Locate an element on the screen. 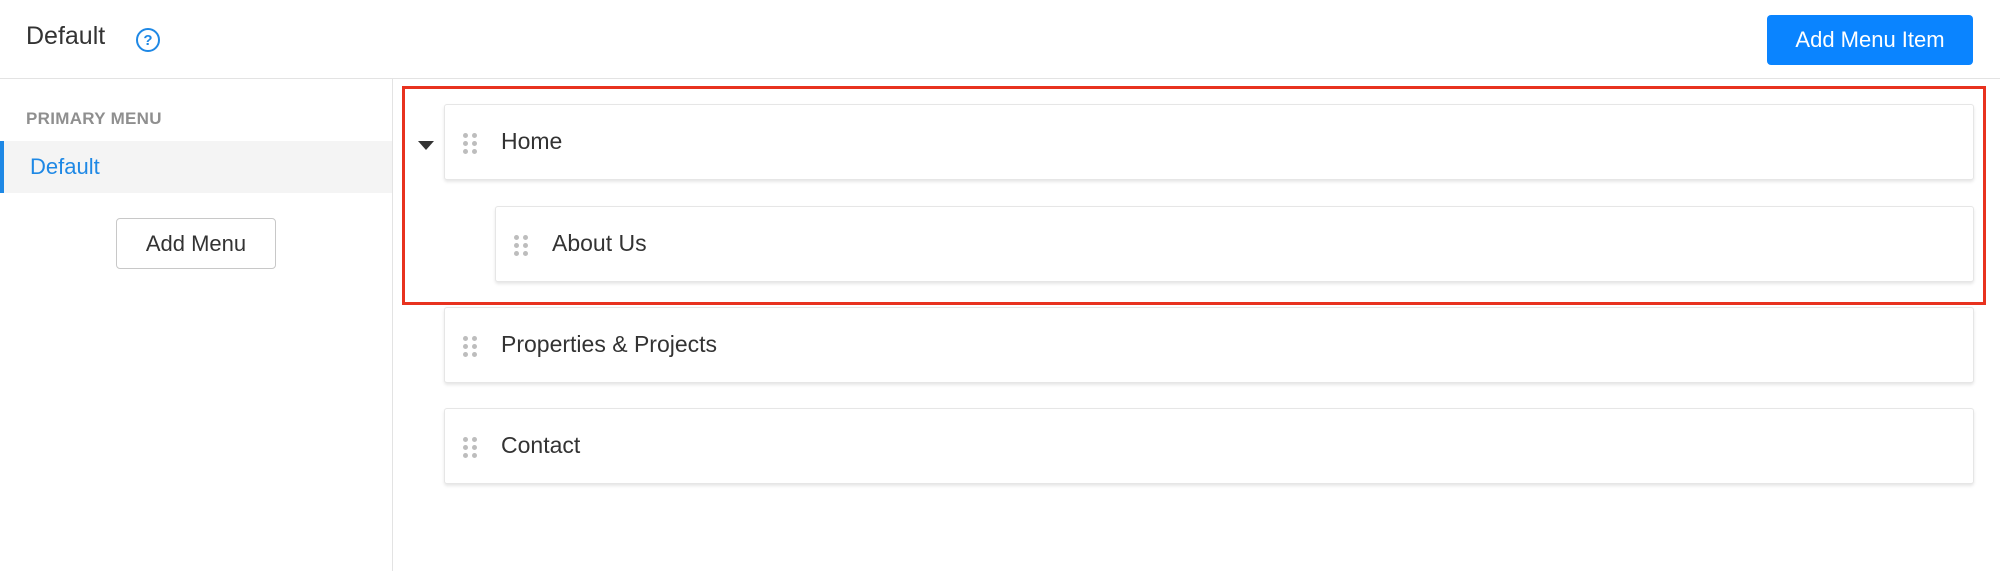 The width and height of the screenshot is (2000, 571). menu-item-contact: Contact is located at coordinates (1209, 446).